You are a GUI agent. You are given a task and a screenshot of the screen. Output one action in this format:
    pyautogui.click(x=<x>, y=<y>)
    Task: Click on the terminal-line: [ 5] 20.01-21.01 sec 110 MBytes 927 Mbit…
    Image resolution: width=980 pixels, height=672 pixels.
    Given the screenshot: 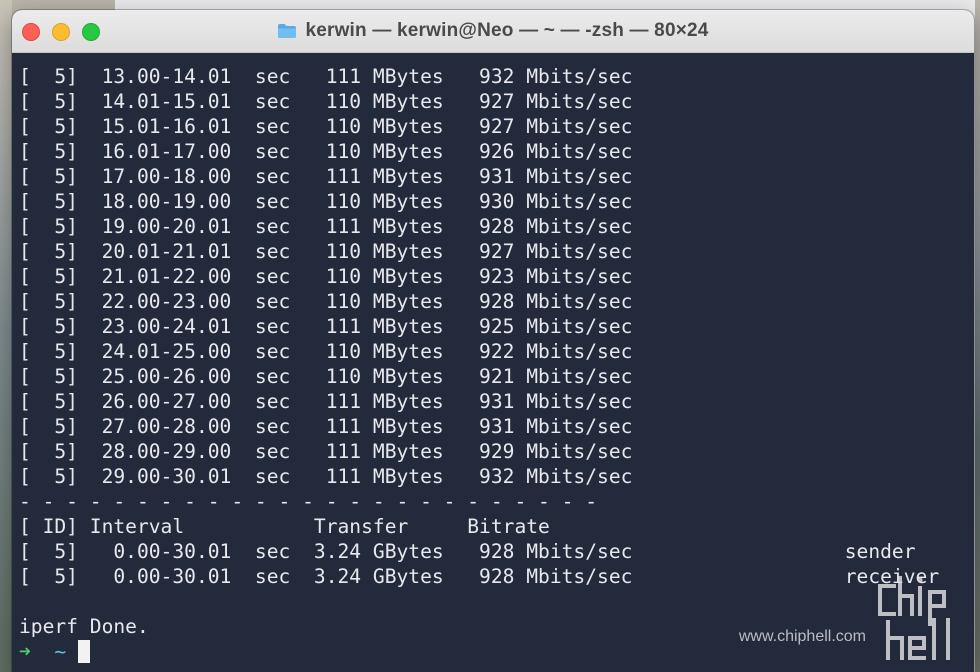 What is the action you would take?
    pyautogui.click(x=326, y=251)
    